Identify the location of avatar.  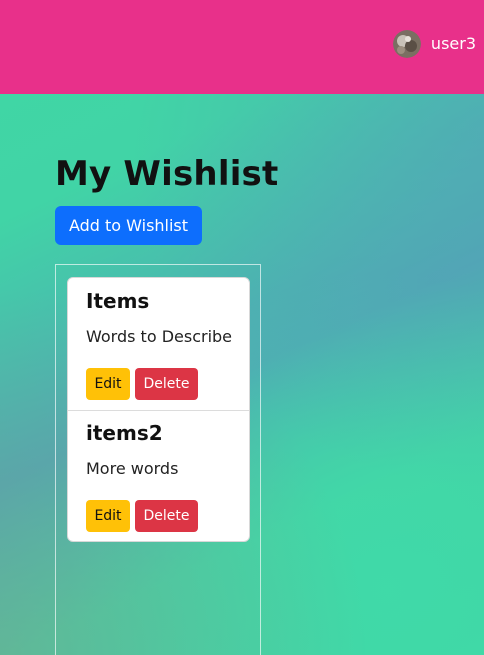
(406, 44).